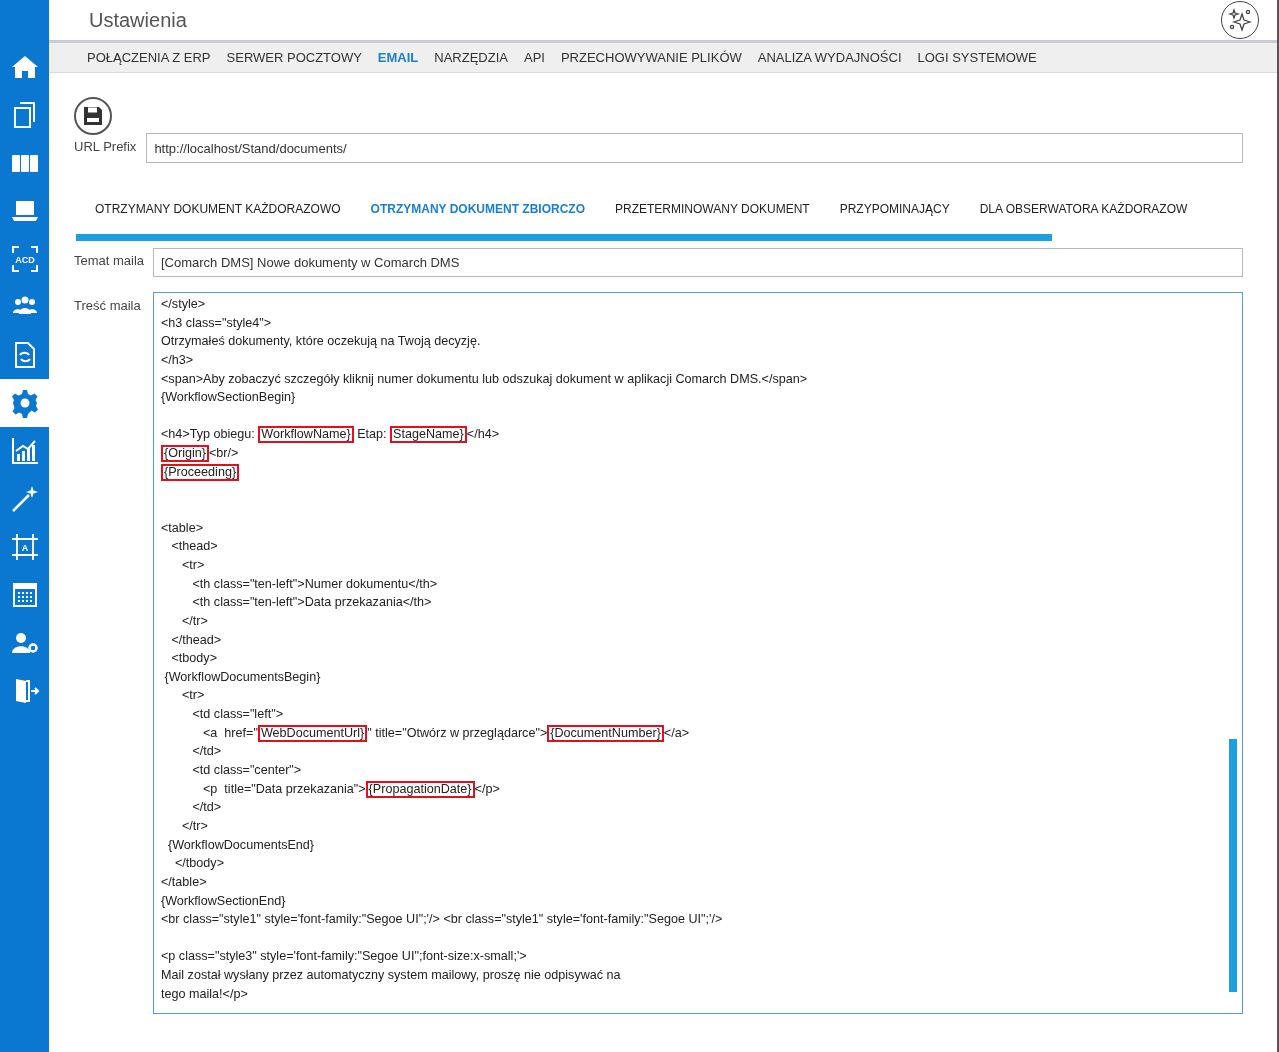 This screenshot has height=1052, width=1279. I want to click on code-line: <span>Aby zobaczyć szczegóły kliknij numer dokumentu lub odszukaj dokument w aplikacji Comarch DMS.</span>, so click(485, 379).